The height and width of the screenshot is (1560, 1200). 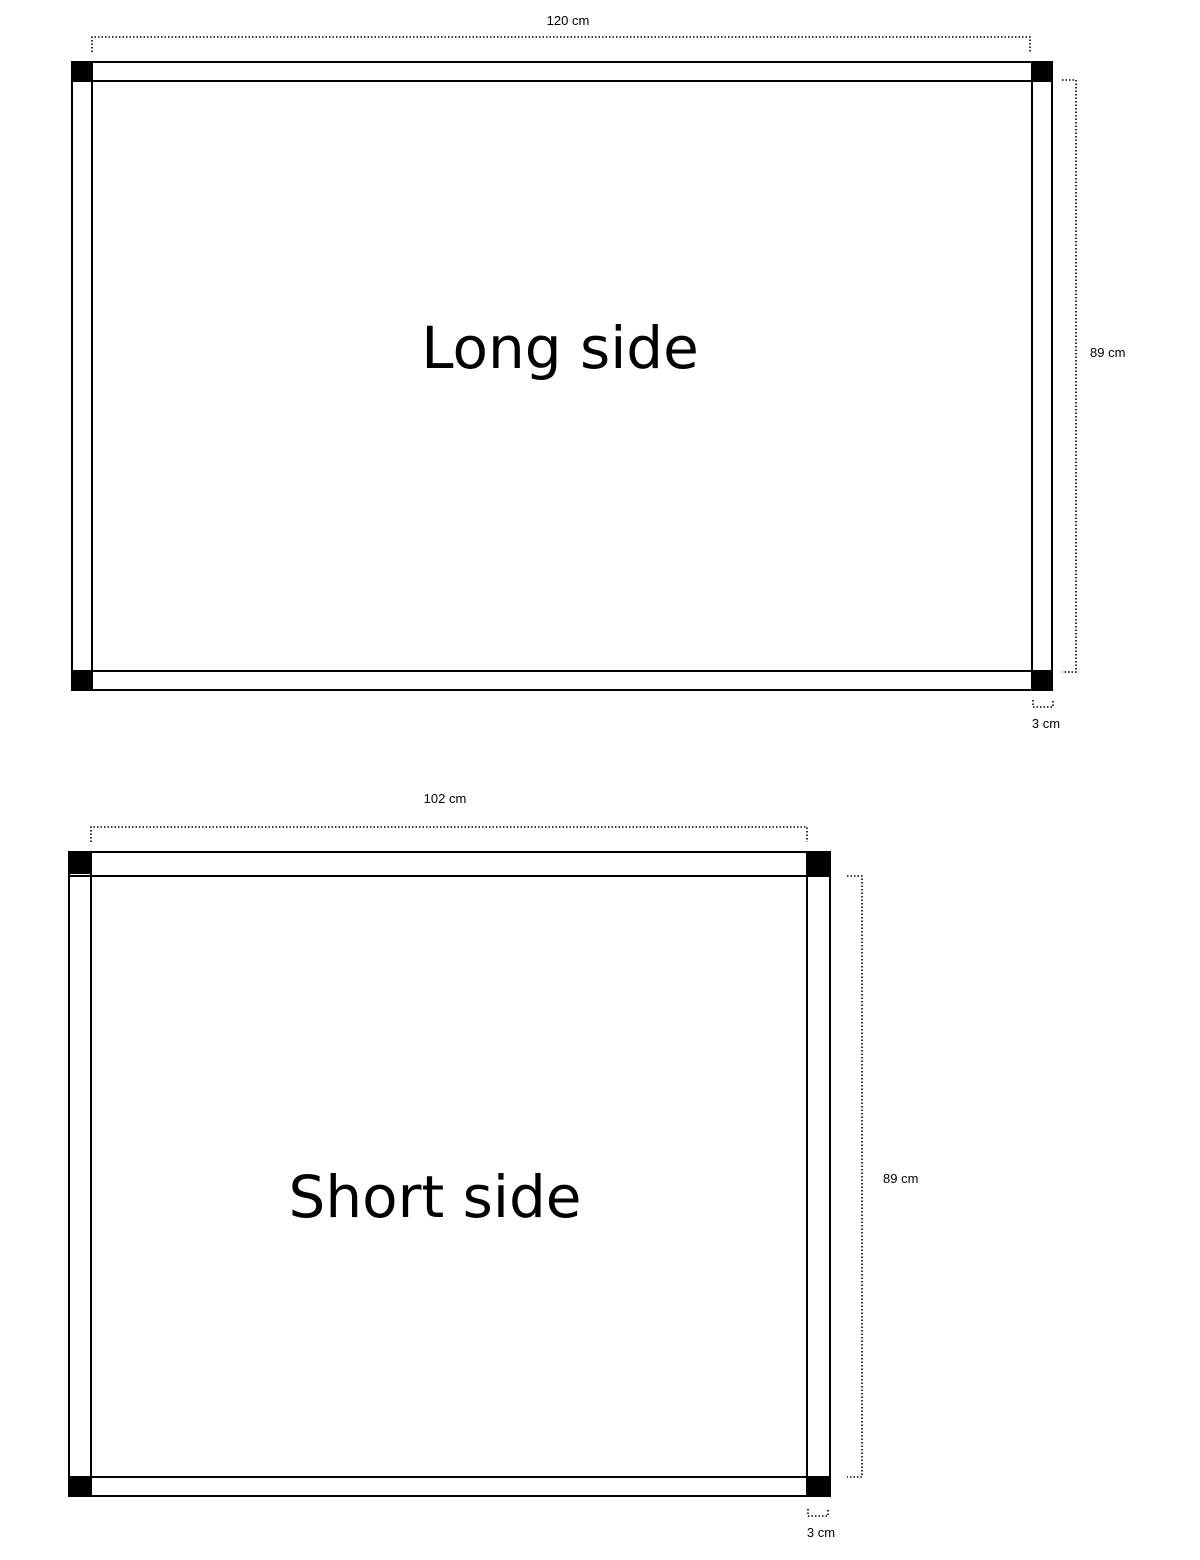 What do you see at coordinates (562, 71) in the screenshot?
I see `long-top-rail` at bounding box center [562, 71].